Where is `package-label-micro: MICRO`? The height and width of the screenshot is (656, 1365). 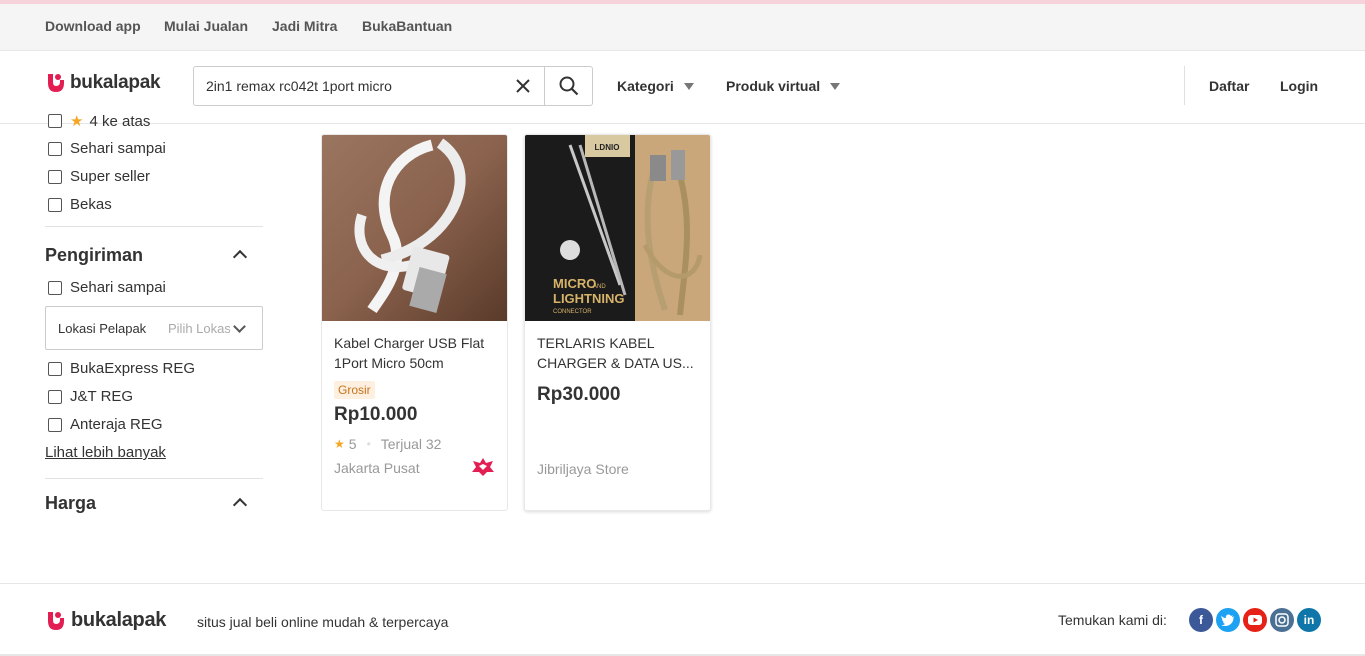
package-label-micro: MICRO is located at coordinates (574, 283).